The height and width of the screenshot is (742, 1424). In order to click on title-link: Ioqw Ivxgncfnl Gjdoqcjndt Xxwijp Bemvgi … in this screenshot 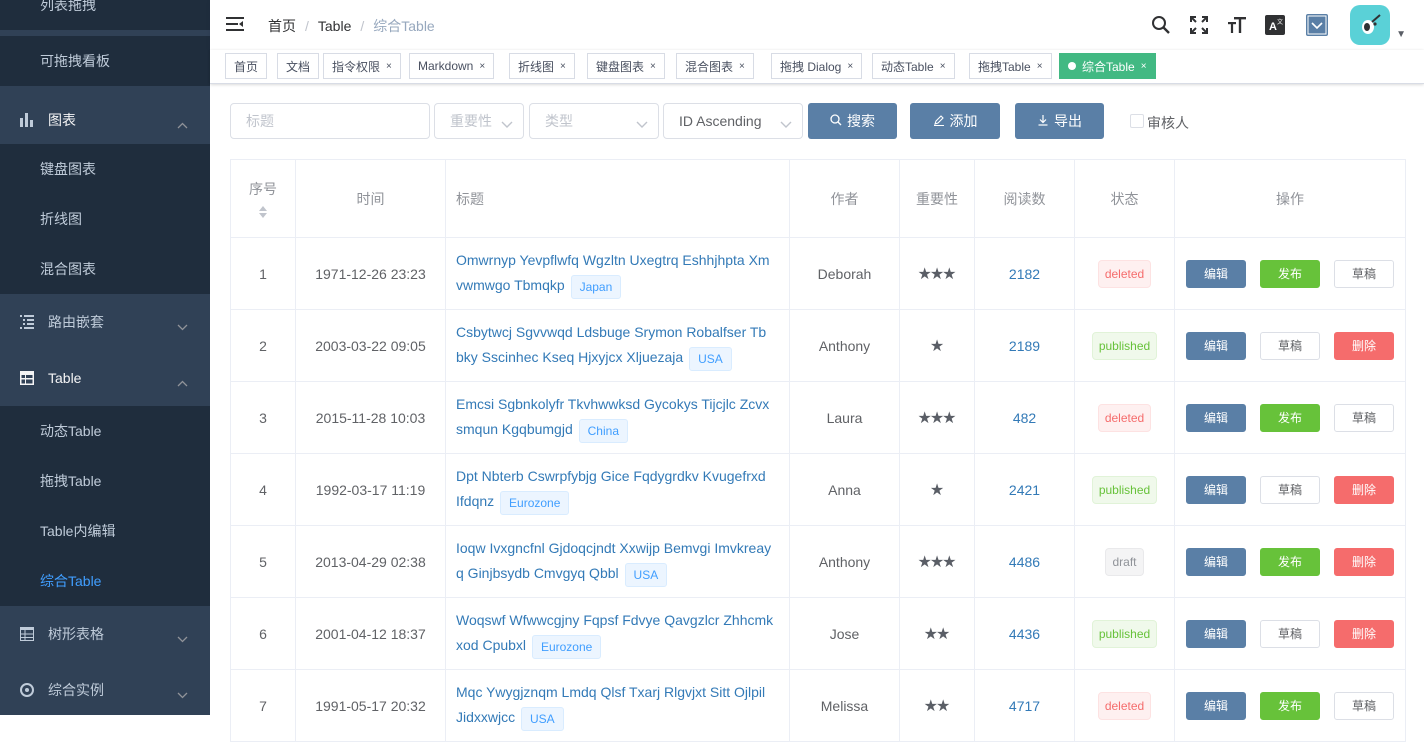, I will do `click(613, 560)`.